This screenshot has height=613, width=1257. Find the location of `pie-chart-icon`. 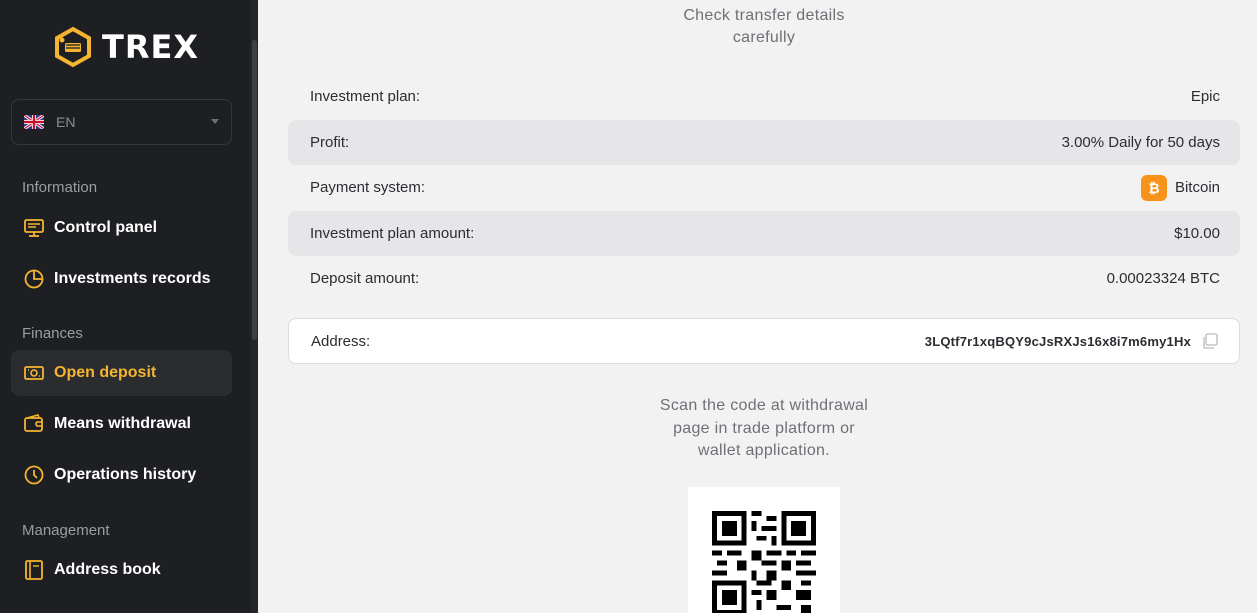

pie-chart-icon is located at coordinates (34, 279).